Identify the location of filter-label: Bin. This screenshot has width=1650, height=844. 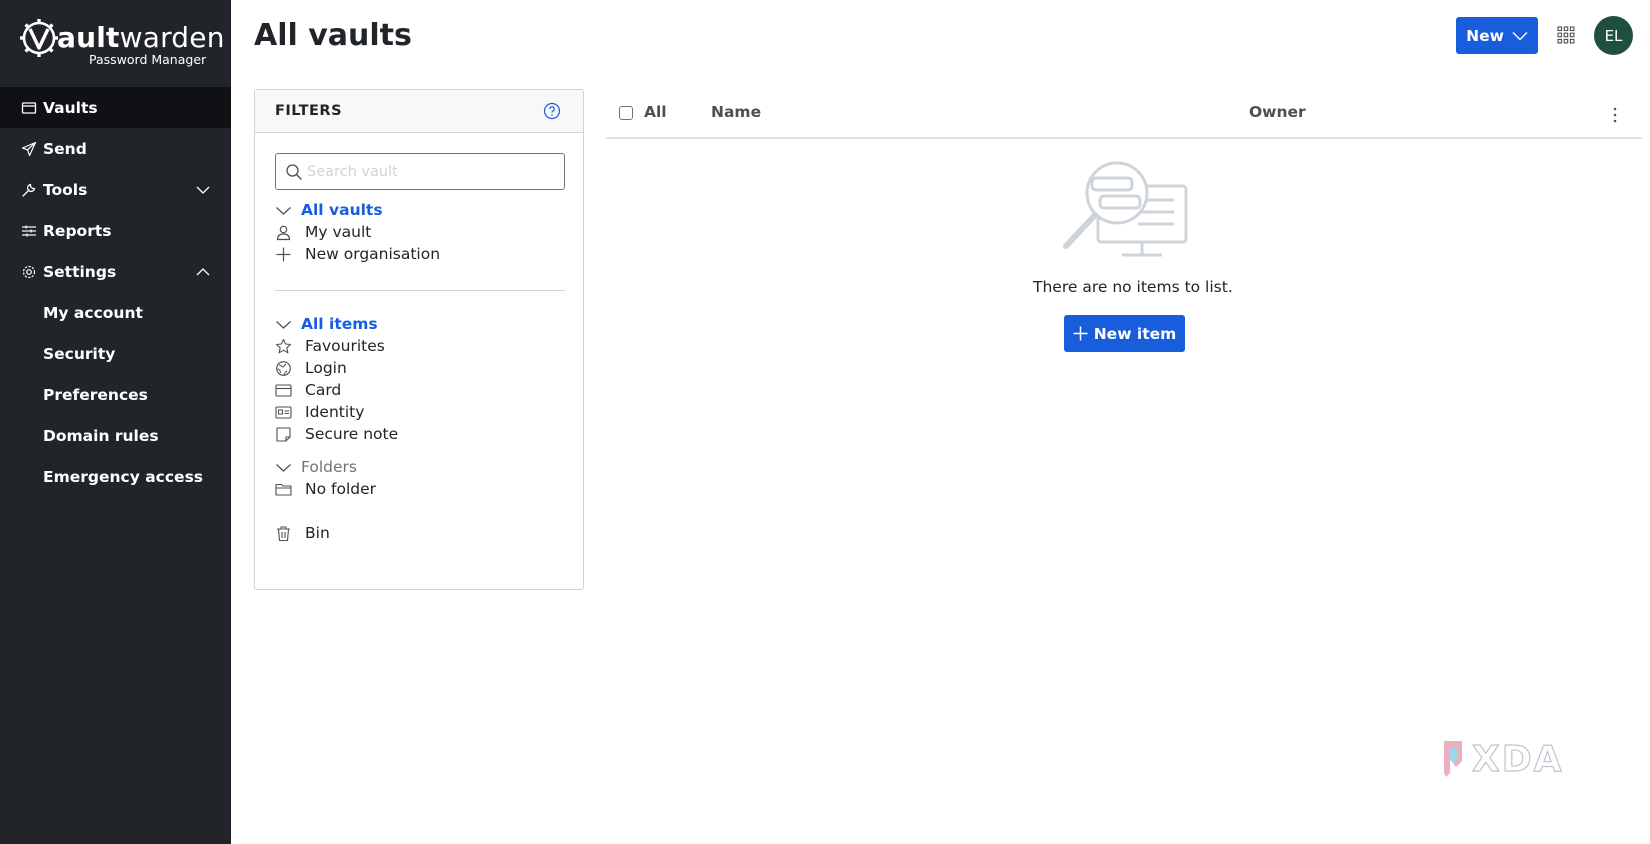
(317, 533).